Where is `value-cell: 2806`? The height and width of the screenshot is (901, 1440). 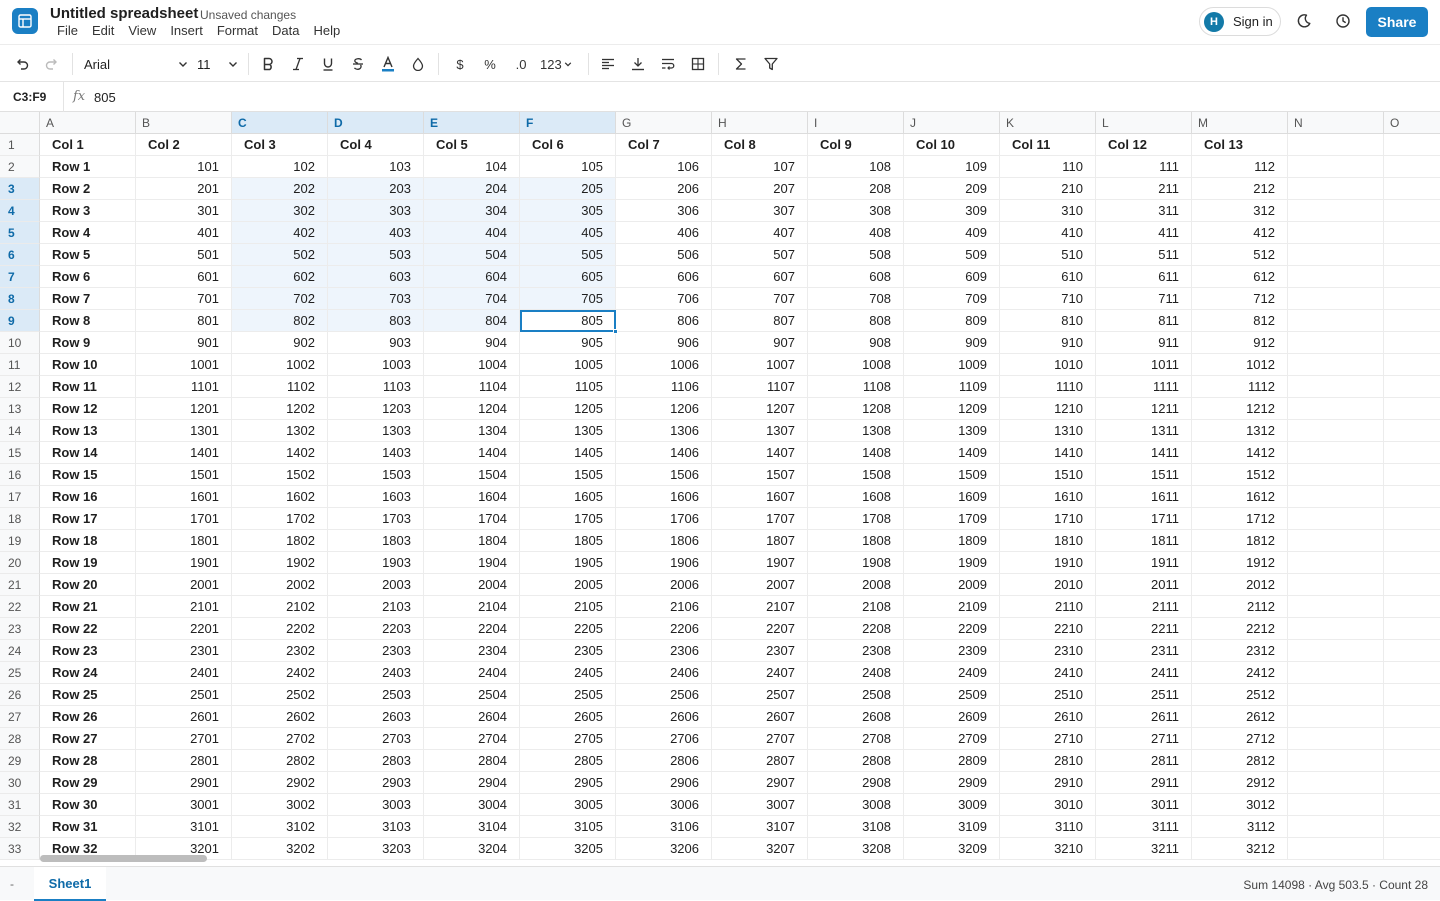 value-cell: 2806 is located at coordinates (664, 761).